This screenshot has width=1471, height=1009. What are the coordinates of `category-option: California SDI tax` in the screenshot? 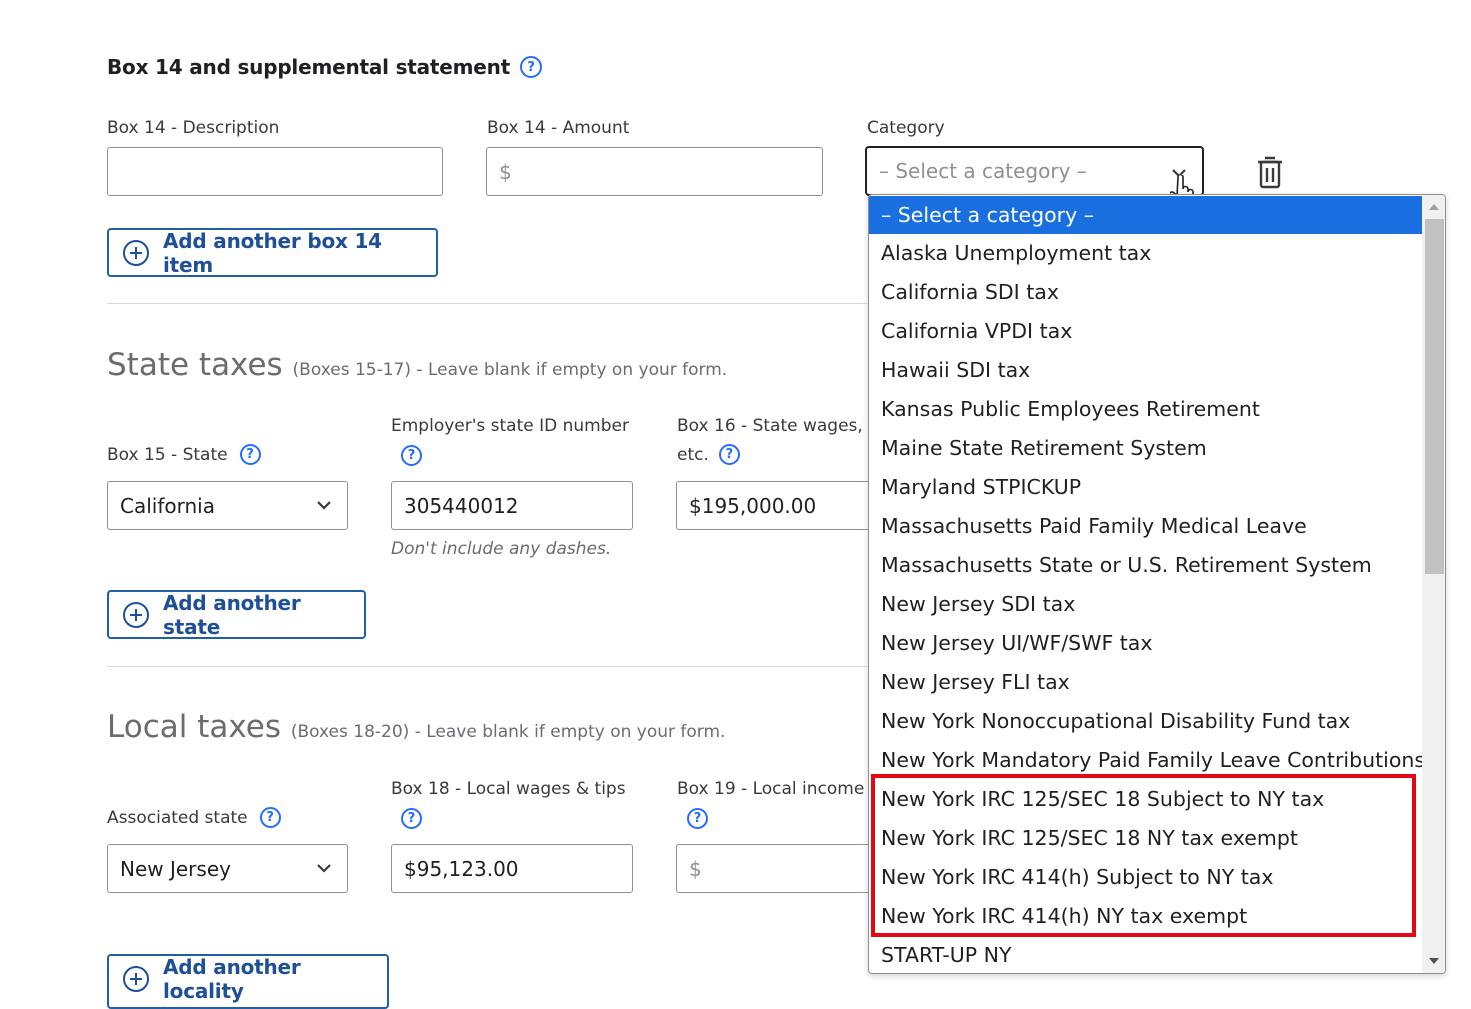 It's located at (1146, 292).